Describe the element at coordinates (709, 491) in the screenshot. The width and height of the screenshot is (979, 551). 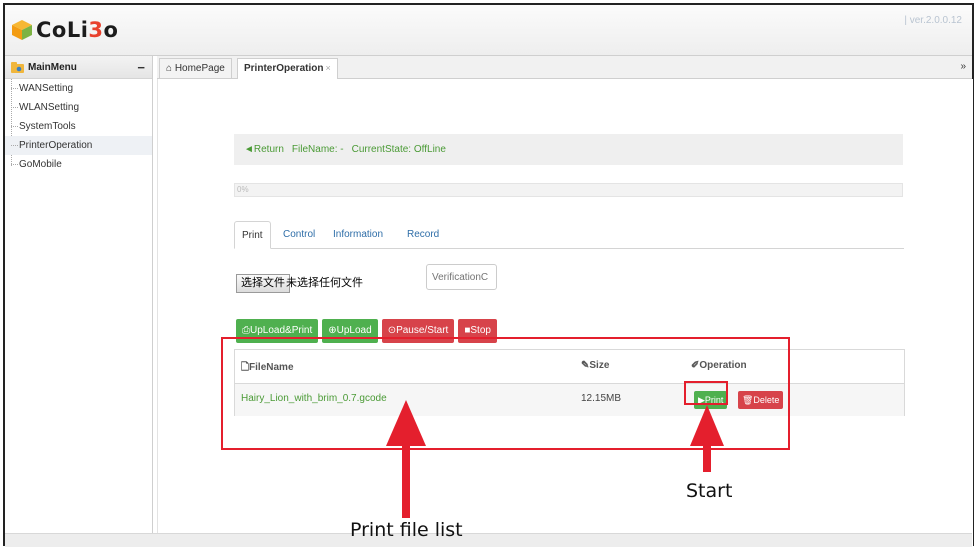
I see `start-annotation-label: Start` at that location.